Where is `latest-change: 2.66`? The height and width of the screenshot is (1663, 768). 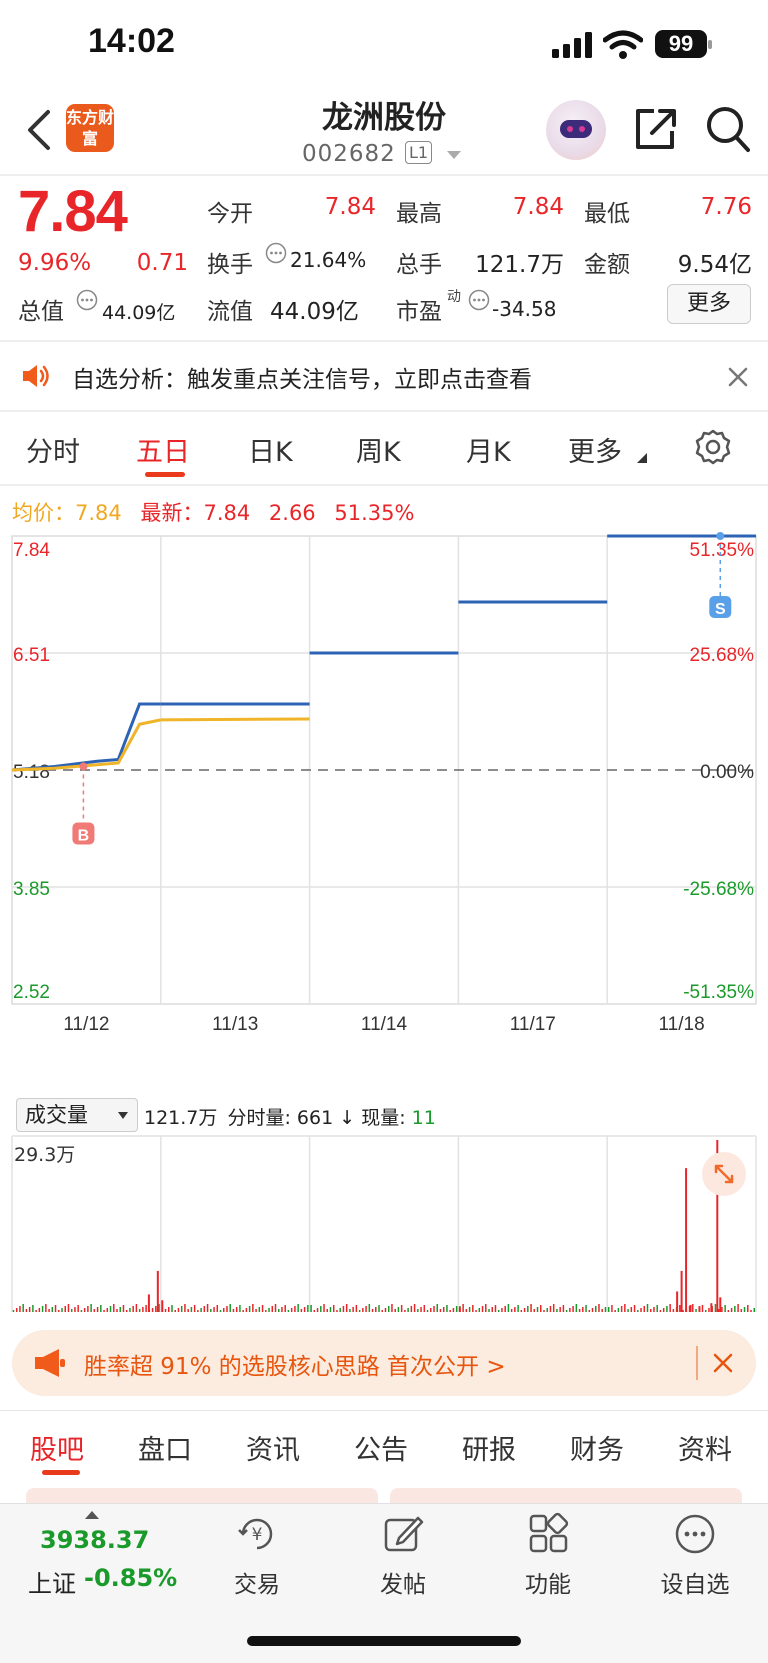
latest-change: 2.66 is located at coordinates (292, 513).